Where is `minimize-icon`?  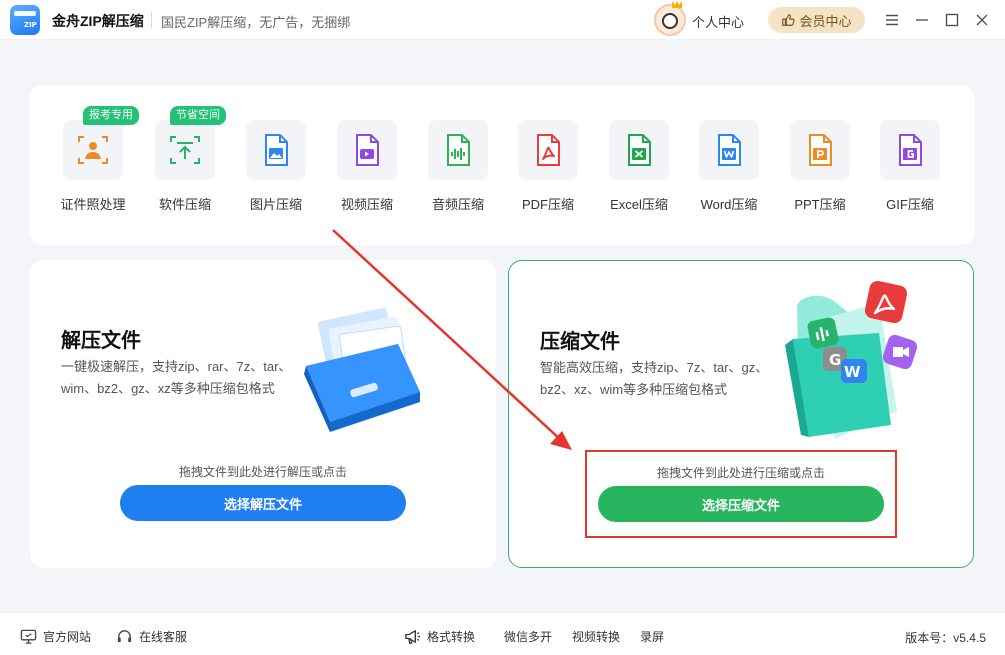 minimize-icon is located at coordinates (922, 20).